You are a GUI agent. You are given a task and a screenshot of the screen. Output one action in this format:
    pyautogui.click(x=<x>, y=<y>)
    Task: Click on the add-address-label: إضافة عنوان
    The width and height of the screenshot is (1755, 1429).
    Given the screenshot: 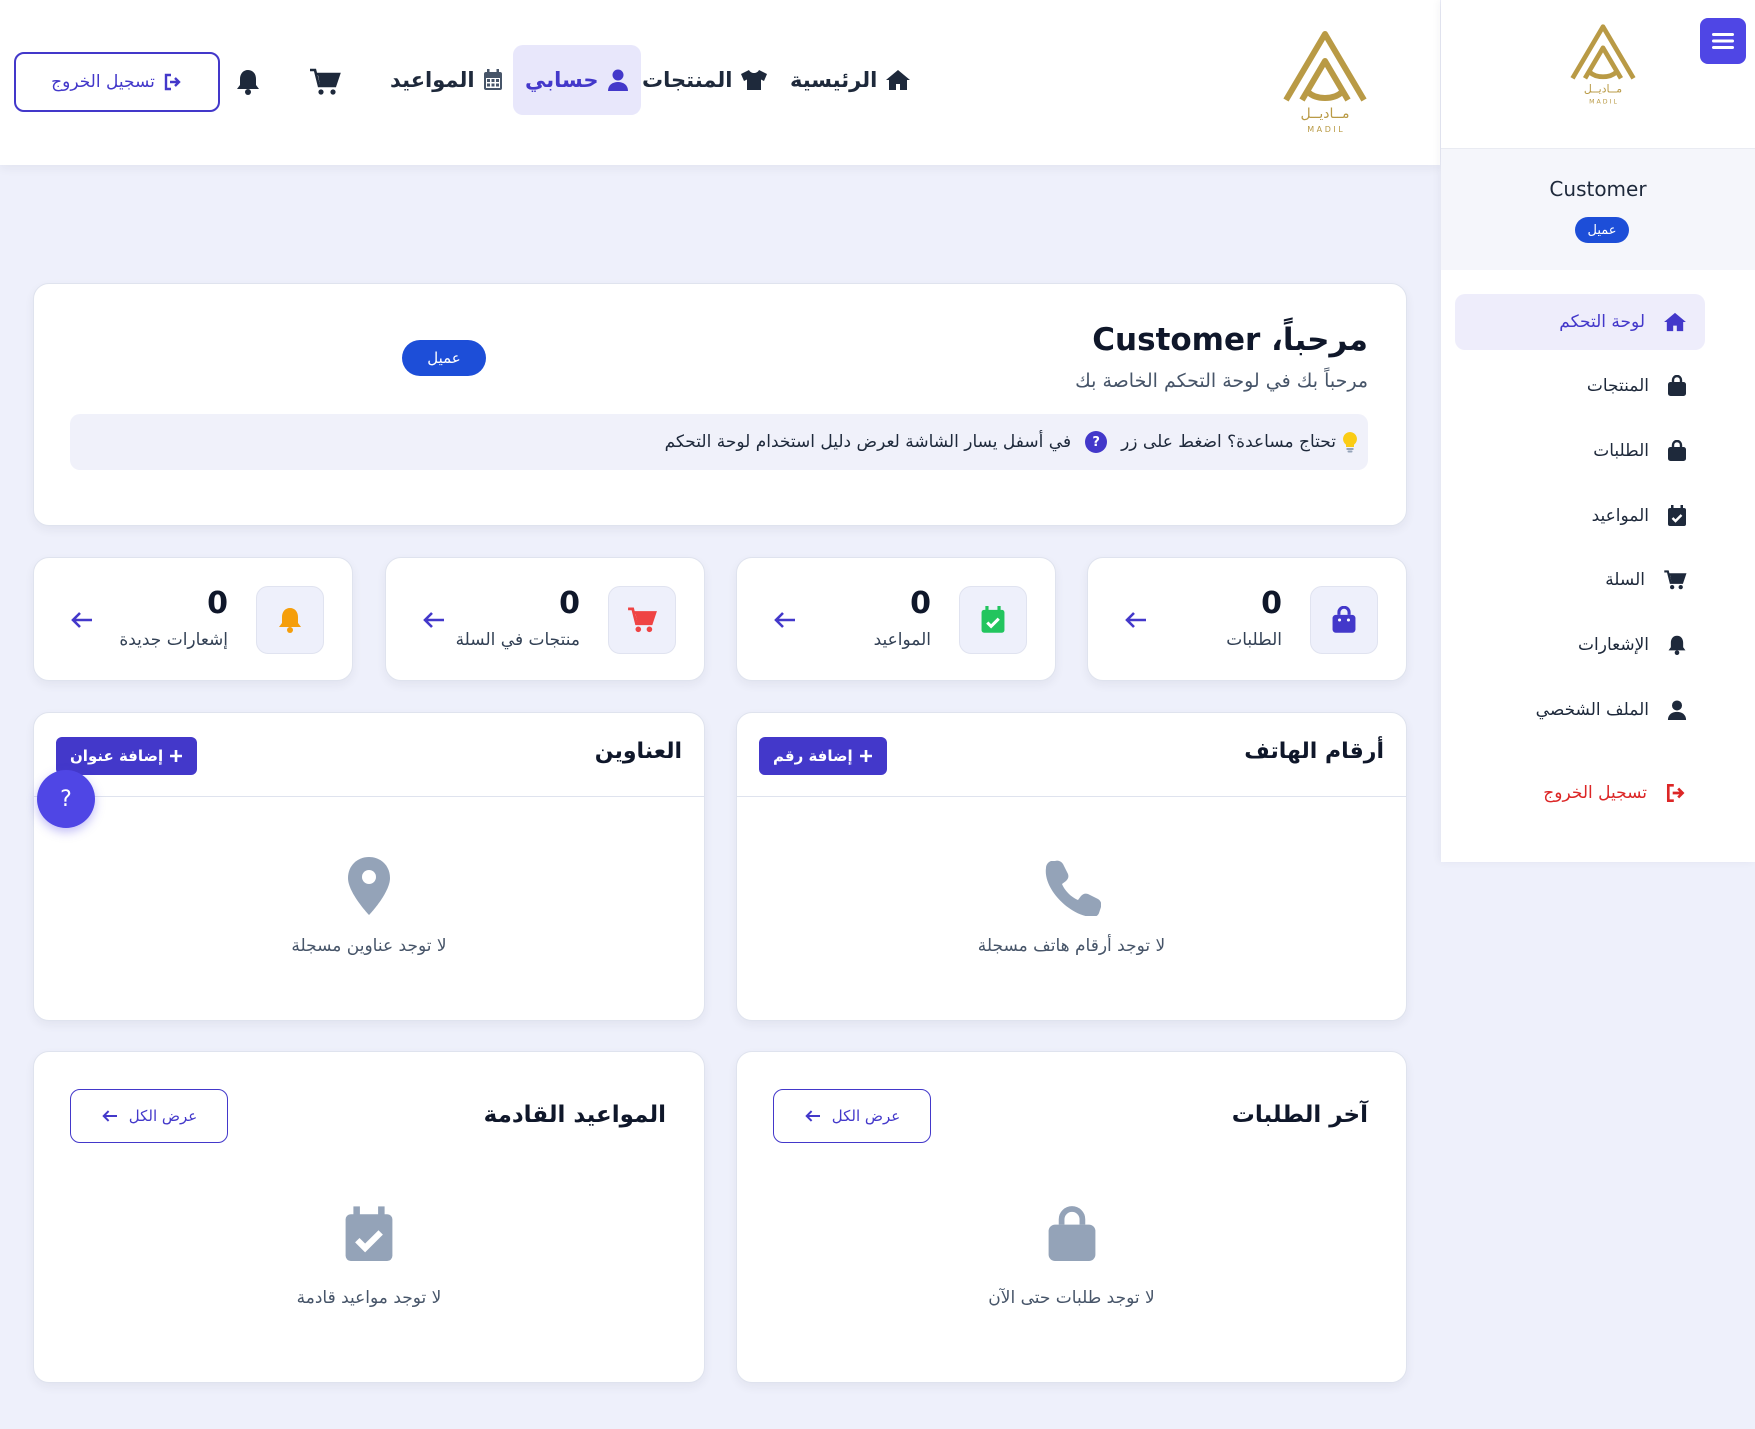 What is the action you would take?
    pyautogui.click(x=117, y=756)
    